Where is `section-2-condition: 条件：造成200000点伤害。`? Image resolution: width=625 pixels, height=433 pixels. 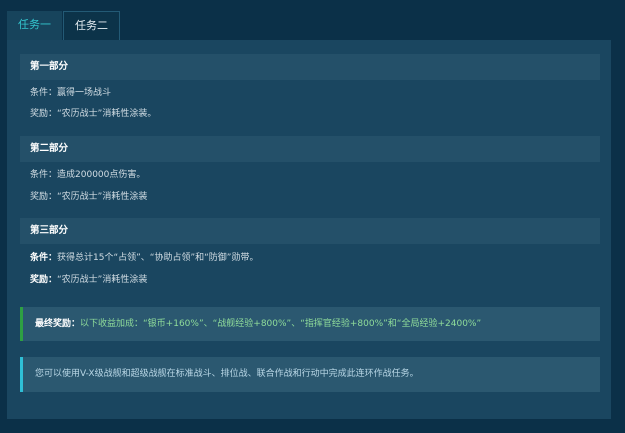
section-2-condition: 条件：造成200000点伤害。 is located at coordinates (87, 175).